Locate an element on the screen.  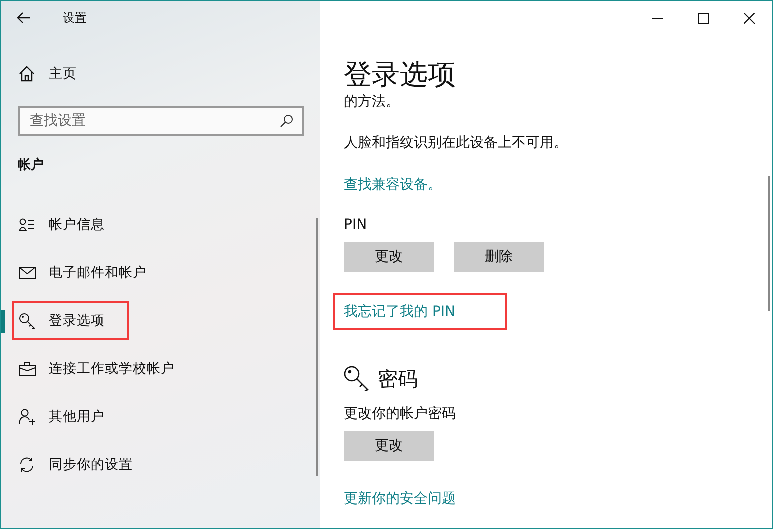
home-link: 主页 is located at coordinates (160, 74).